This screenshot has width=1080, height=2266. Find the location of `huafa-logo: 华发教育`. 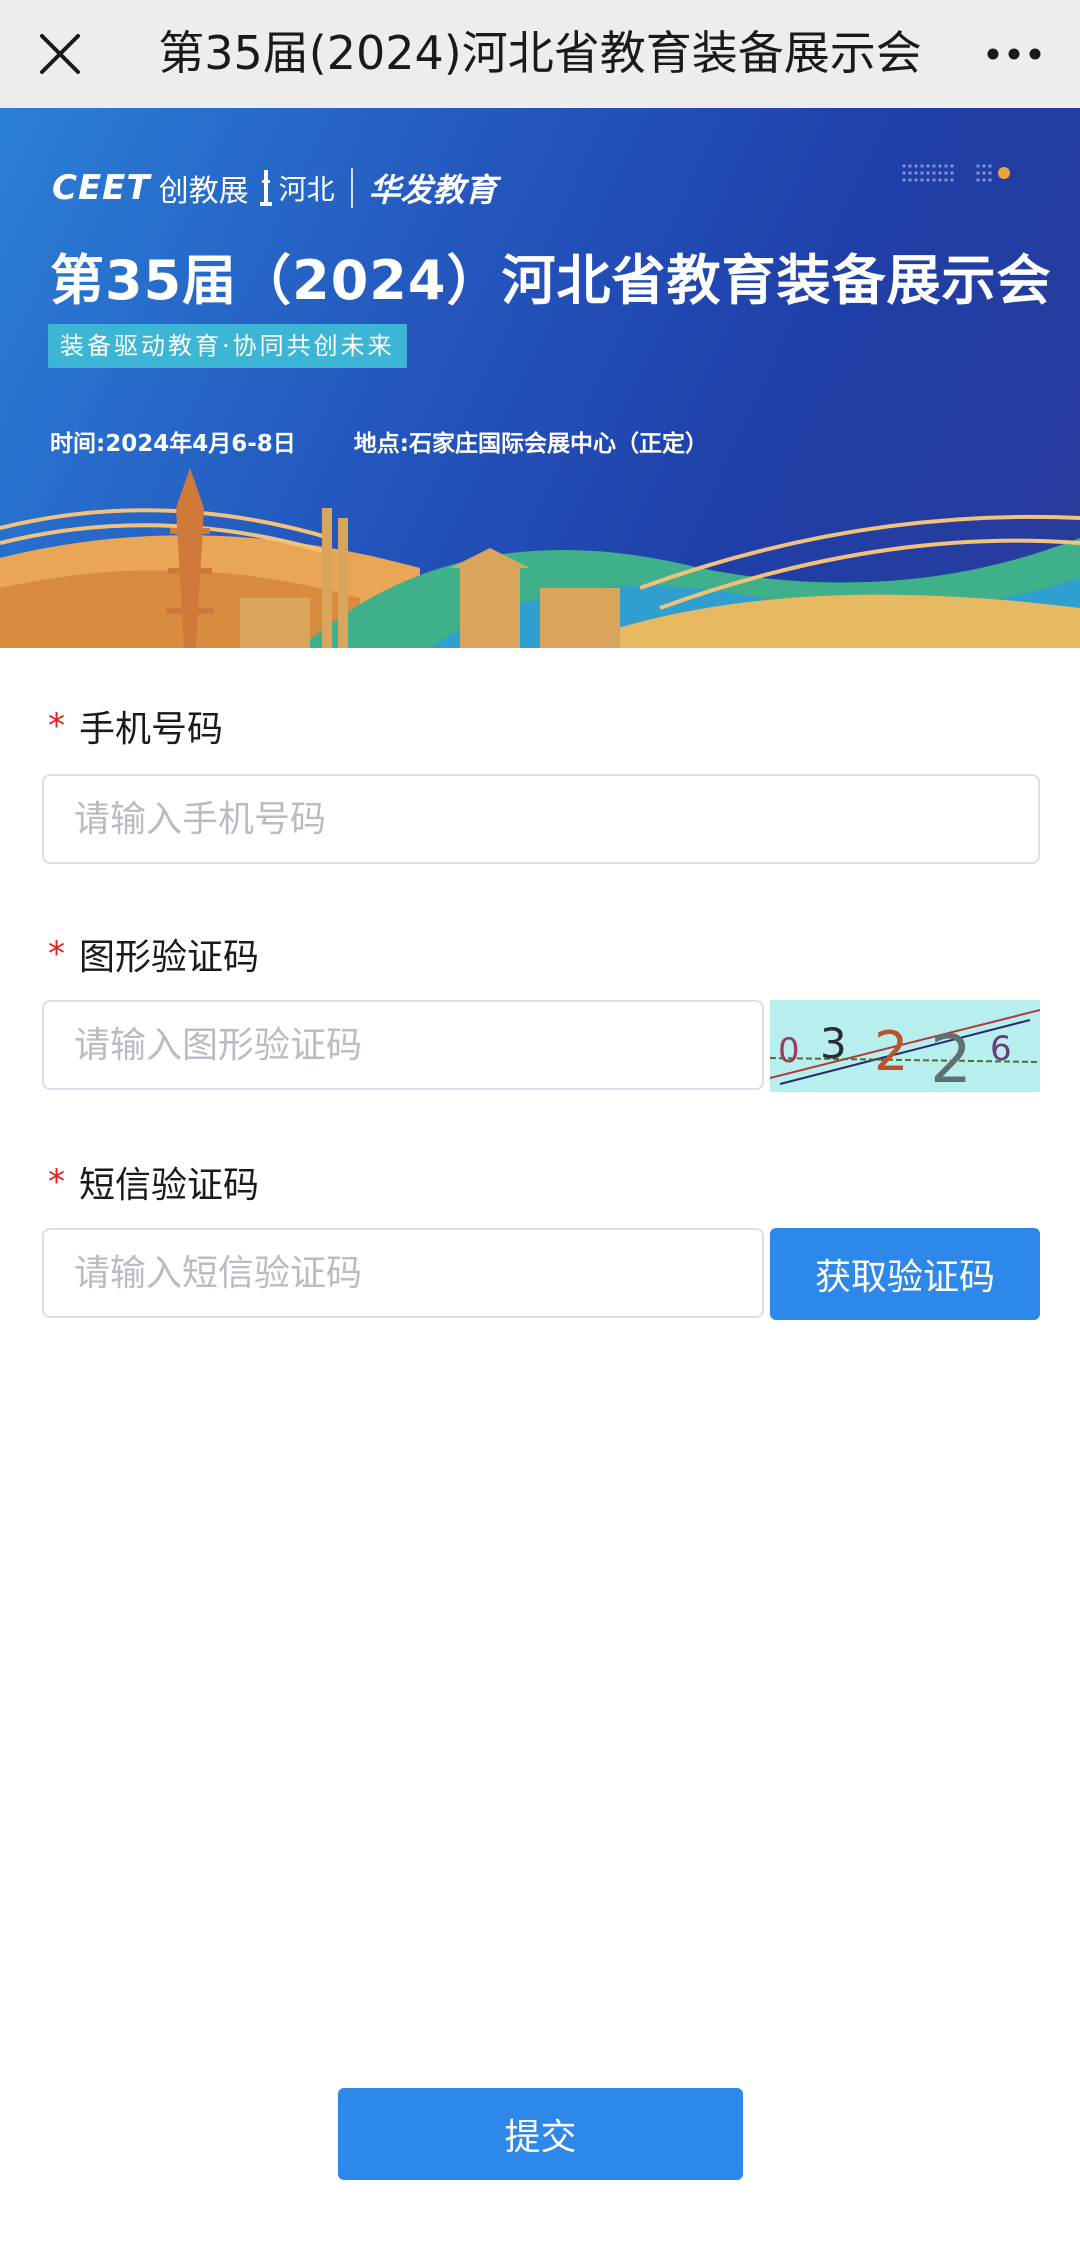

huafa-logo: 华发教育 is located at coordinates (432, 190).